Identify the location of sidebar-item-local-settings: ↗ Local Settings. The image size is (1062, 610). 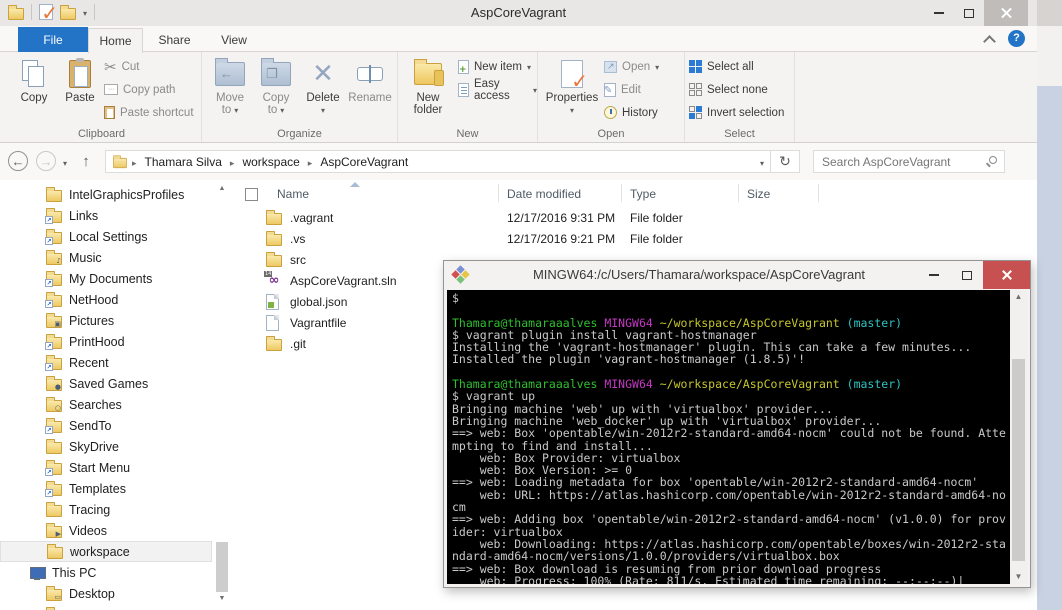
(106, 236).